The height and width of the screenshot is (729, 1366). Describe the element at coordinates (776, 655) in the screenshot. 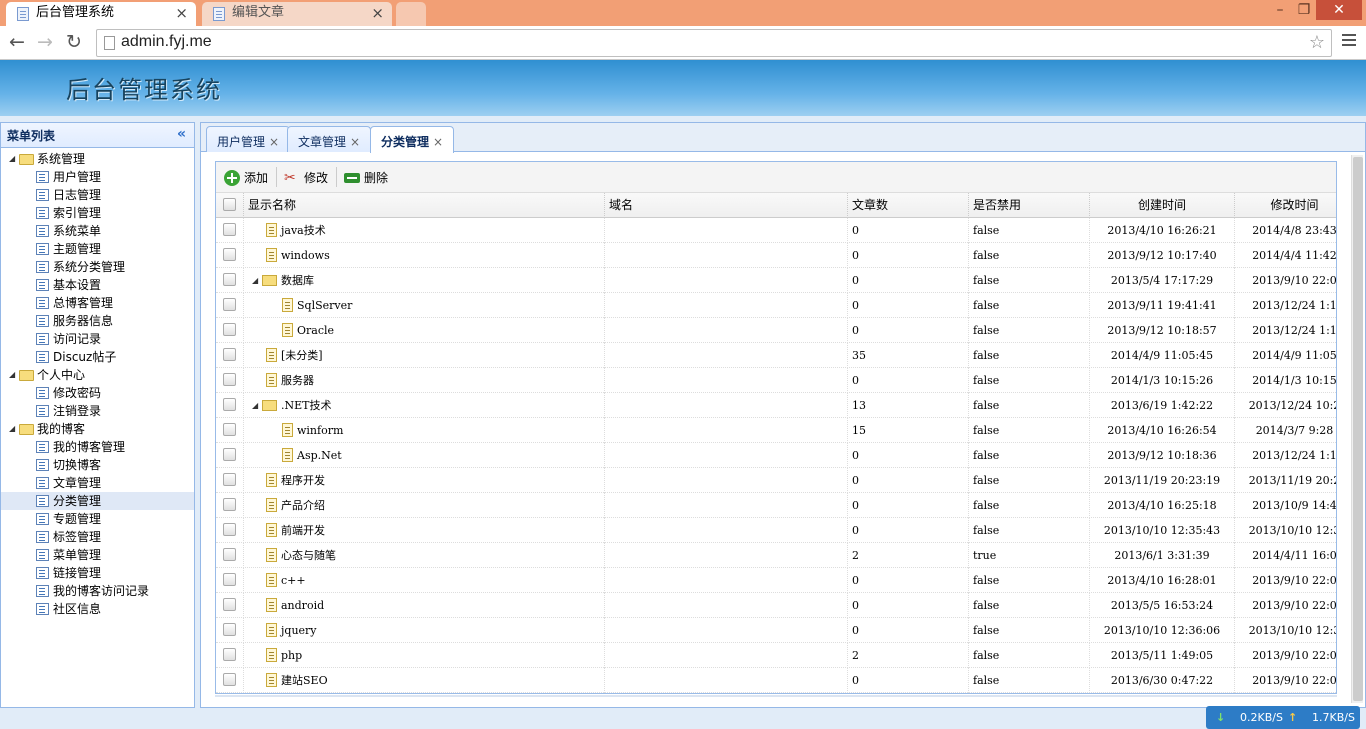

I see `table-row: php 2 false 2013/5/11 1:49:05 2013/9/10 22:0` at that location.